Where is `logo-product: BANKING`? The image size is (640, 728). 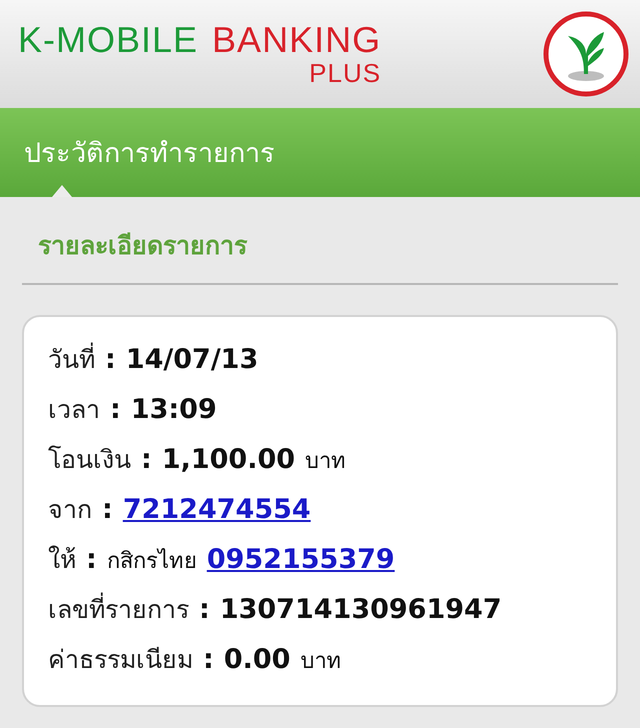 logo-product: BANKING is located at coordinates (297, 40).